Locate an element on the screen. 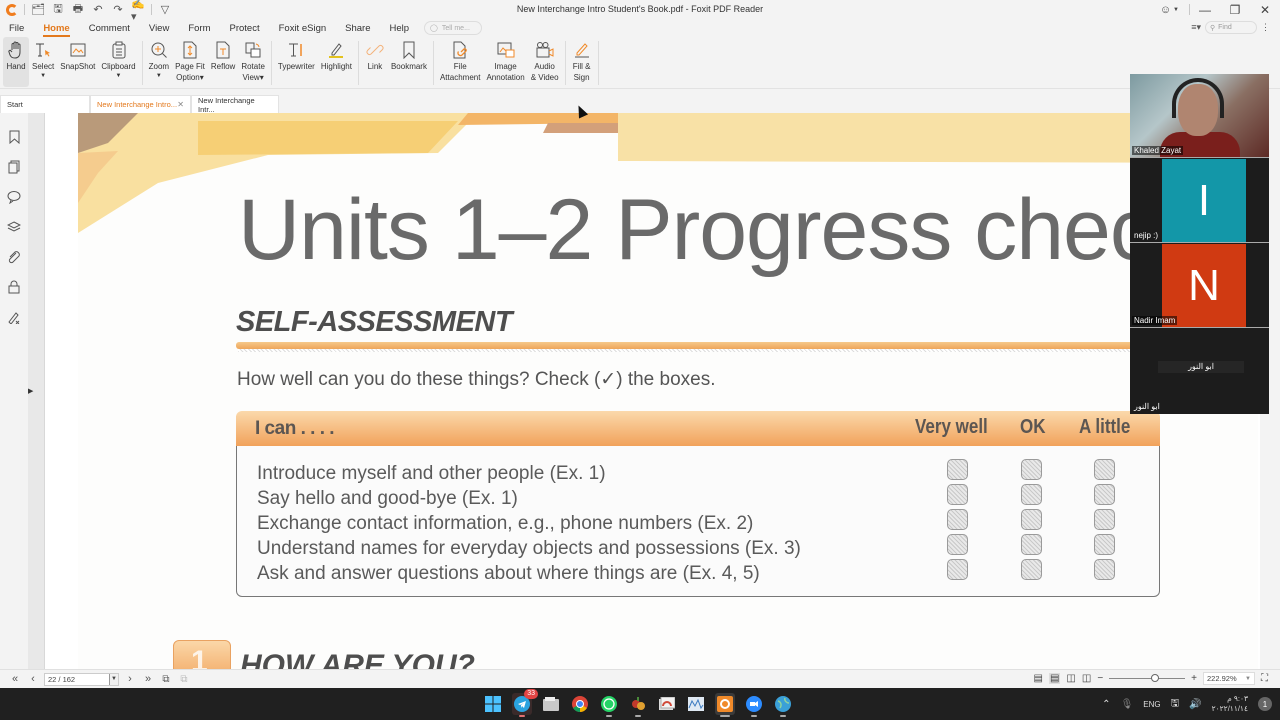 The width and height of the screenshot is (1280, 720). highlight-button: Highlight is located at coordinates (336, 62).